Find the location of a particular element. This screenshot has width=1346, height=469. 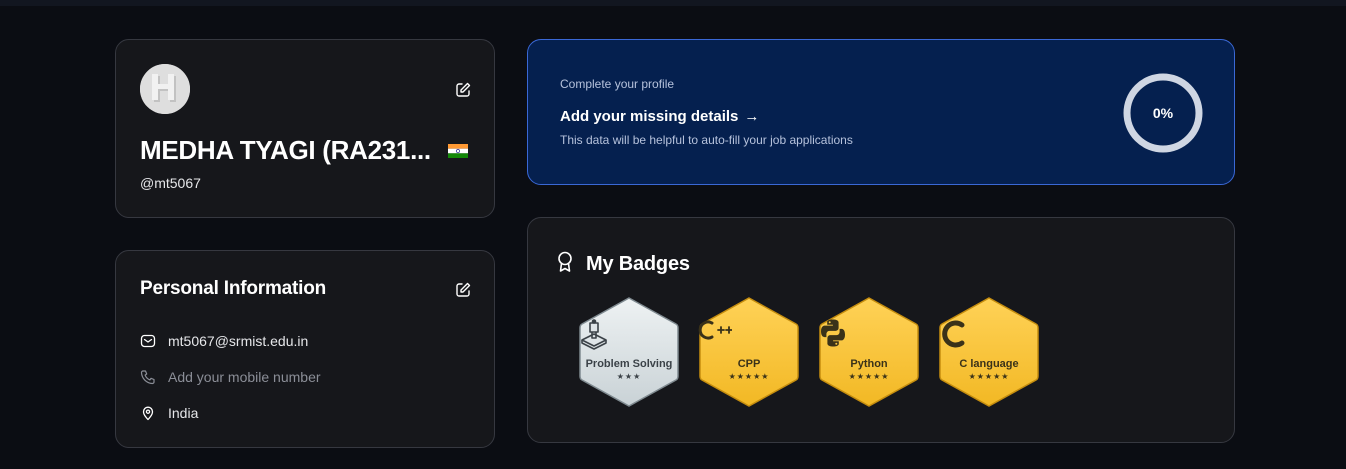

email-row: mt5067@srmist.edu.in is located at coordinates (224, 341).